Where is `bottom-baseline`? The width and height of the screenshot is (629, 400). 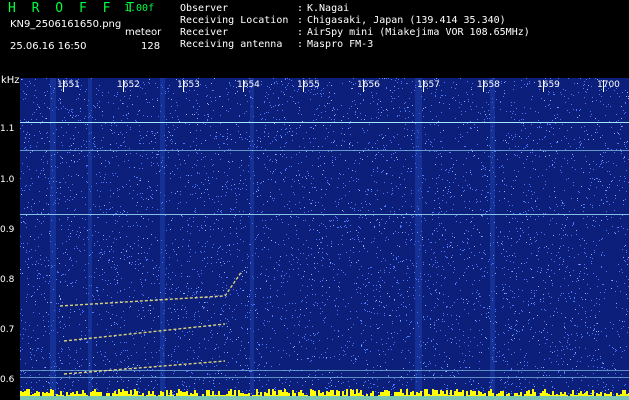 bottom-baseline is located at coordinates (324, 398).